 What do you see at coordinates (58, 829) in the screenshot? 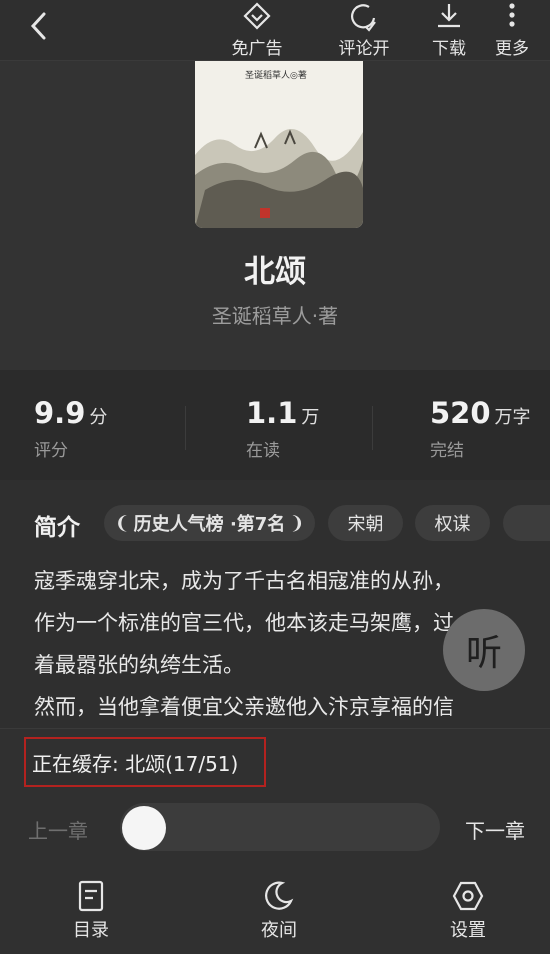
I see `prev-chapter-button: 上一章` at bounding box center [58, 829].